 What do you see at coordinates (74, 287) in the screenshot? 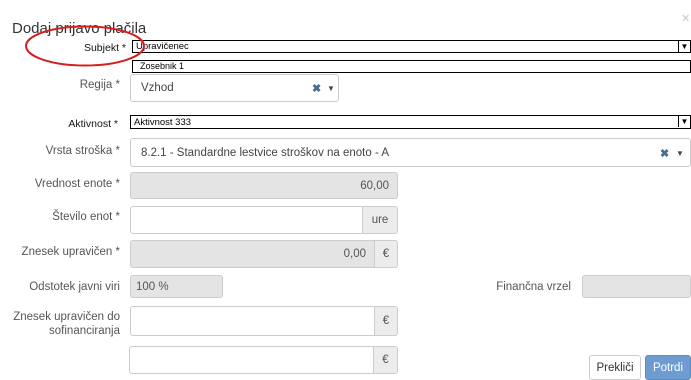
I see `odstotek-javni-viri-label: Odstotek javni viri` at bounding box center [74, 287].